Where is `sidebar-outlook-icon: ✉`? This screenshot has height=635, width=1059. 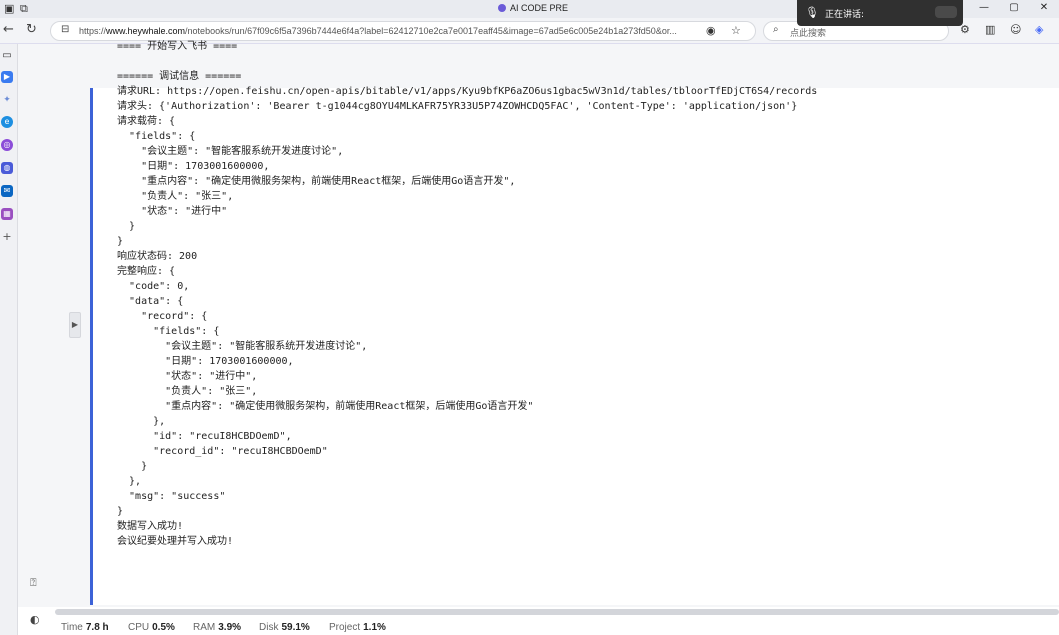 sidebar-outlook-icon: ✉ is located at coordinates (7, 191).